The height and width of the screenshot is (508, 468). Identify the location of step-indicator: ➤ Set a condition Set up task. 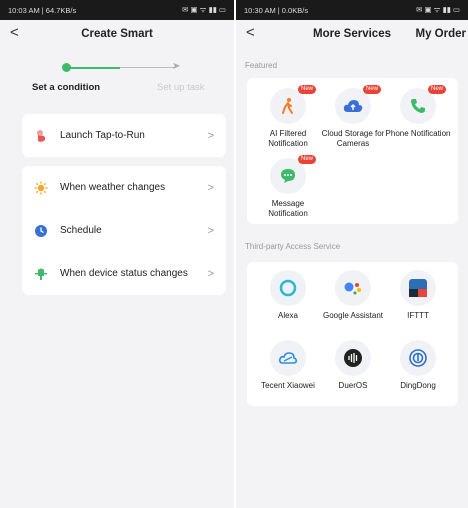
(117, 78).